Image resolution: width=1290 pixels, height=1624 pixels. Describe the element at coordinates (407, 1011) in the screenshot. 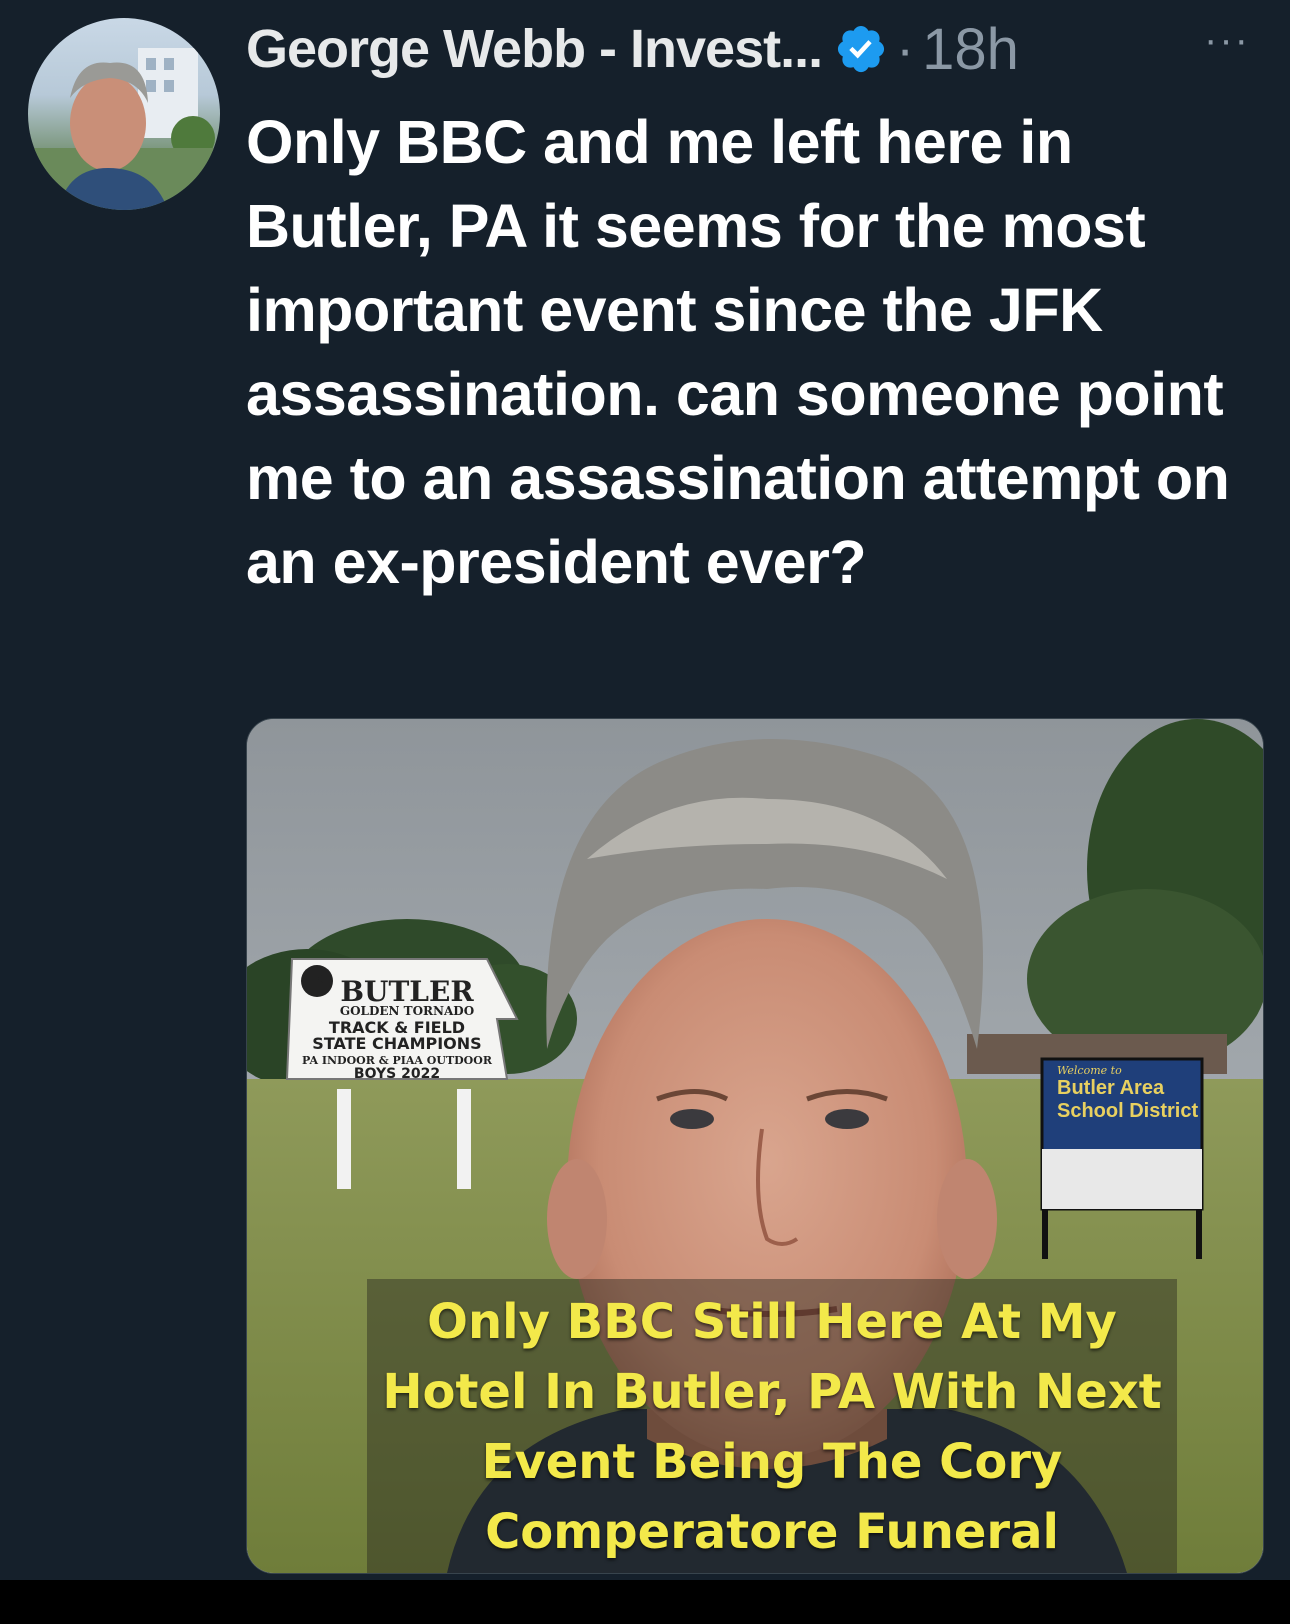

I see `sign-left-subtitle: GOLDEN TORNADO` at that location.